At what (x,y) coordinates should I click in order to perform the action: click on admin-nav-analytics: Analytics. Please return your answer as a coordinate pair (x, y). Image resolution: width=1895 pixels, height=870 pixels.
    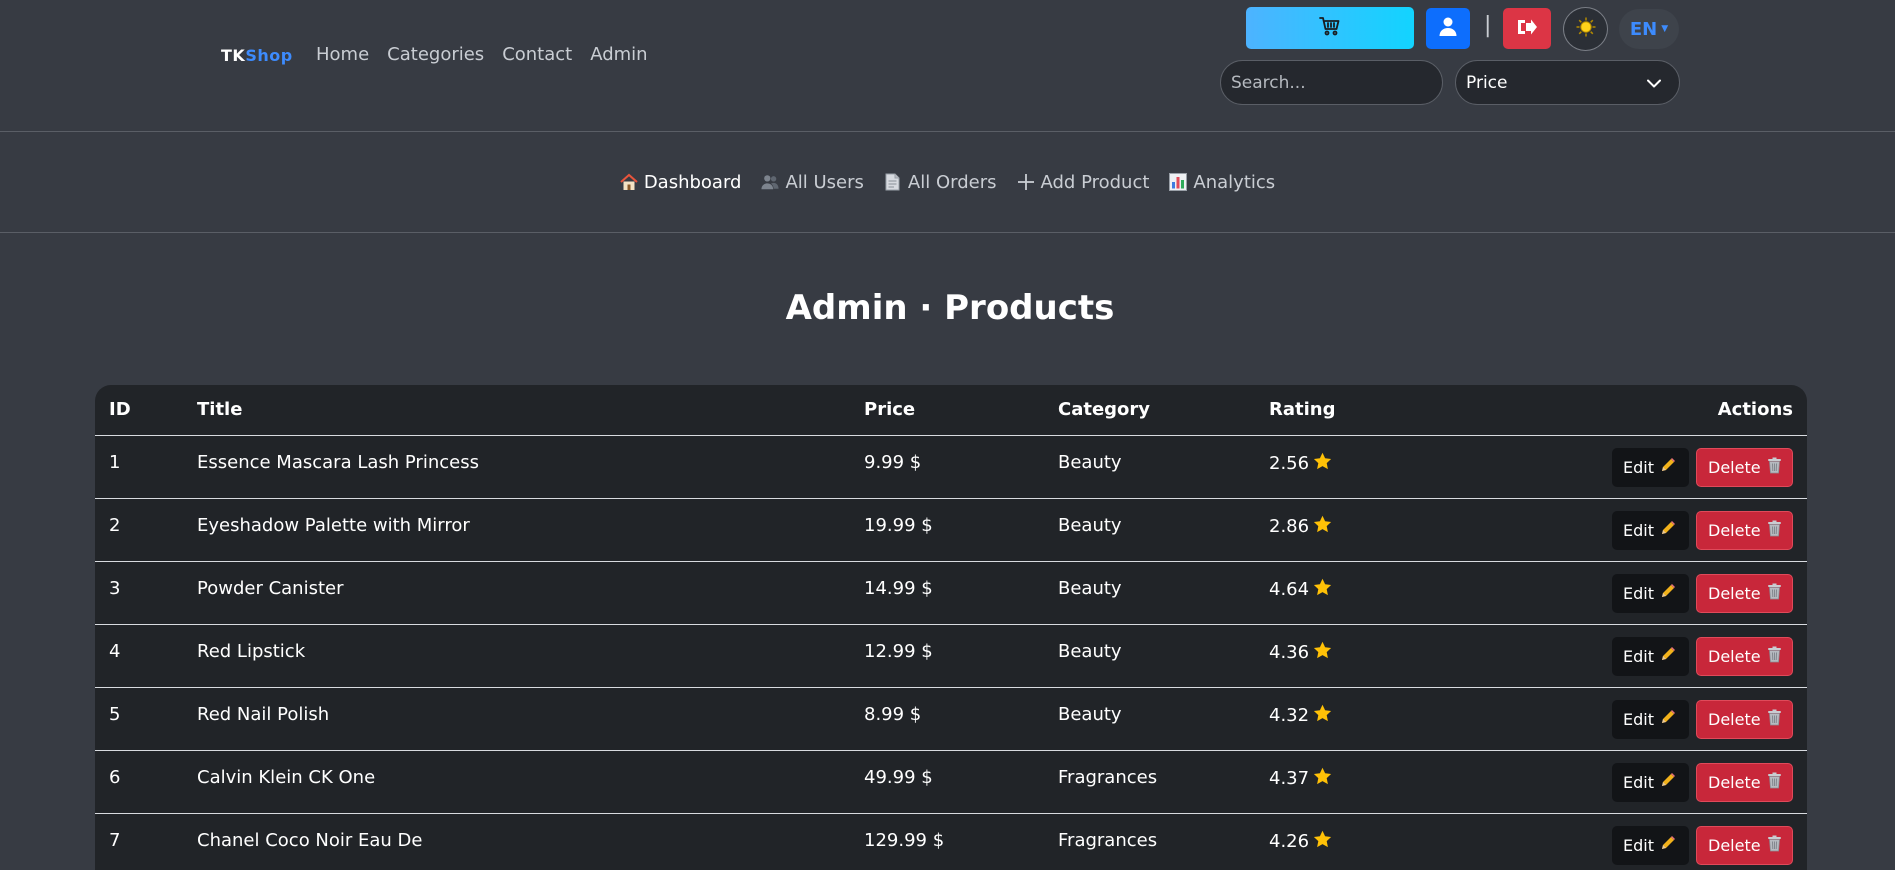
    Looking at the image, I should click on (1222, 182).